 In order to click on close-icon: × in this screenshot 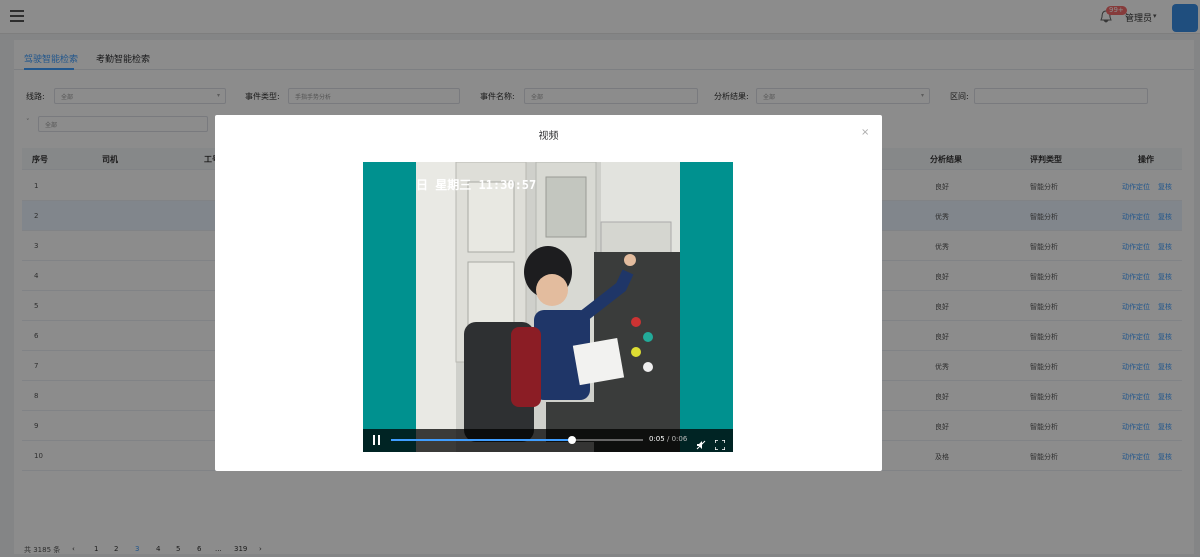, I will do `click(865, 132)`.